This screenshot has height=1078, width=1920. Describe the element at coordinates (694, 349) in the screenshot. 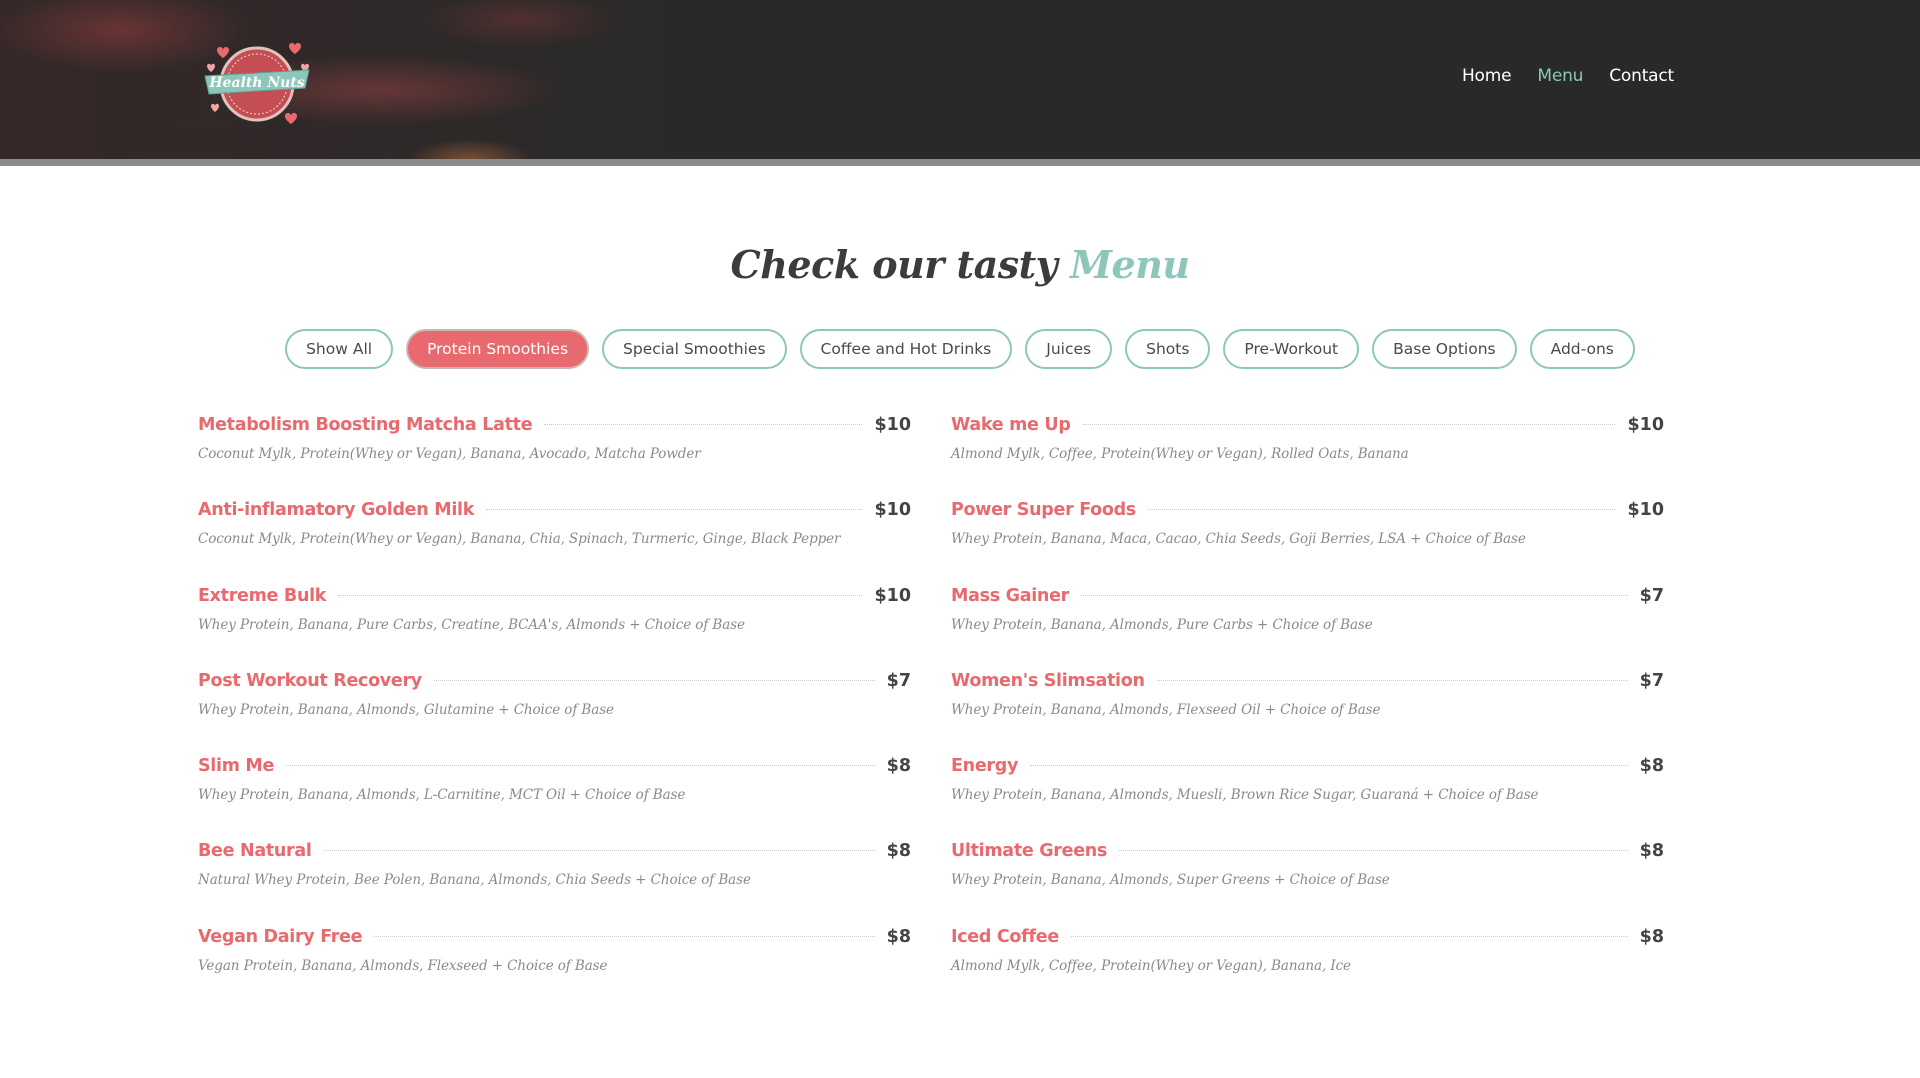

I see `filter-special-smoothies: Special Smoothies` at that location.